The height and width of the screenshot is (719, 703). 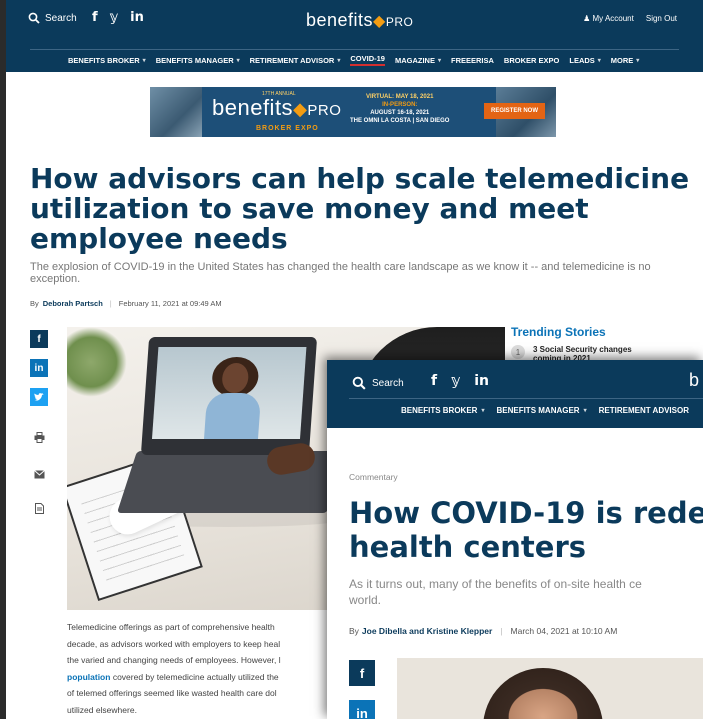 I want to click on banner-in-person-label: IN-PERSON:, so click(x=400, y=105).